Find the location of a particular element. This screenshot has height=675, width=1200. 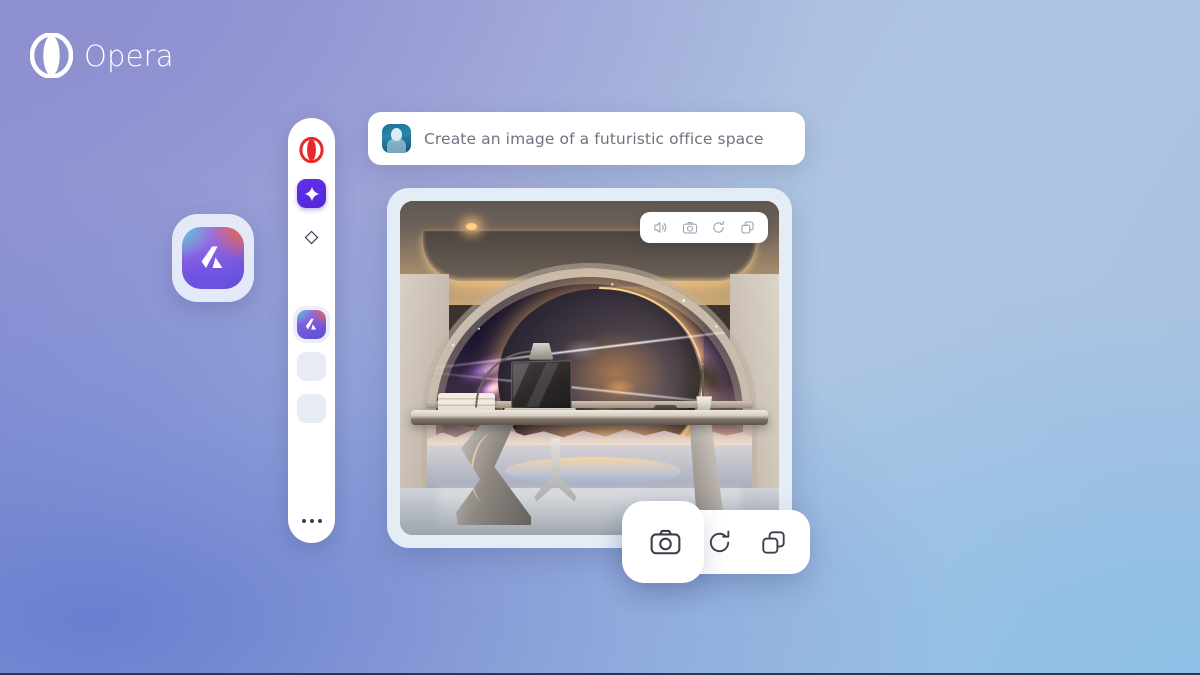

sidebar-item-pinned-app is located at coordinates (311, 324).